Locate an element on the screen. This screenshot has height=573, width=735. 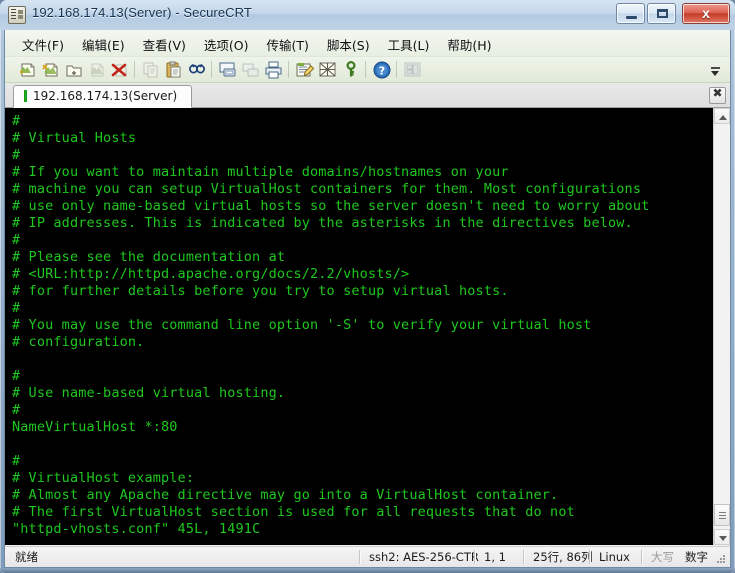
menu-file: 文件(F) is located at coordinates (43, 44).